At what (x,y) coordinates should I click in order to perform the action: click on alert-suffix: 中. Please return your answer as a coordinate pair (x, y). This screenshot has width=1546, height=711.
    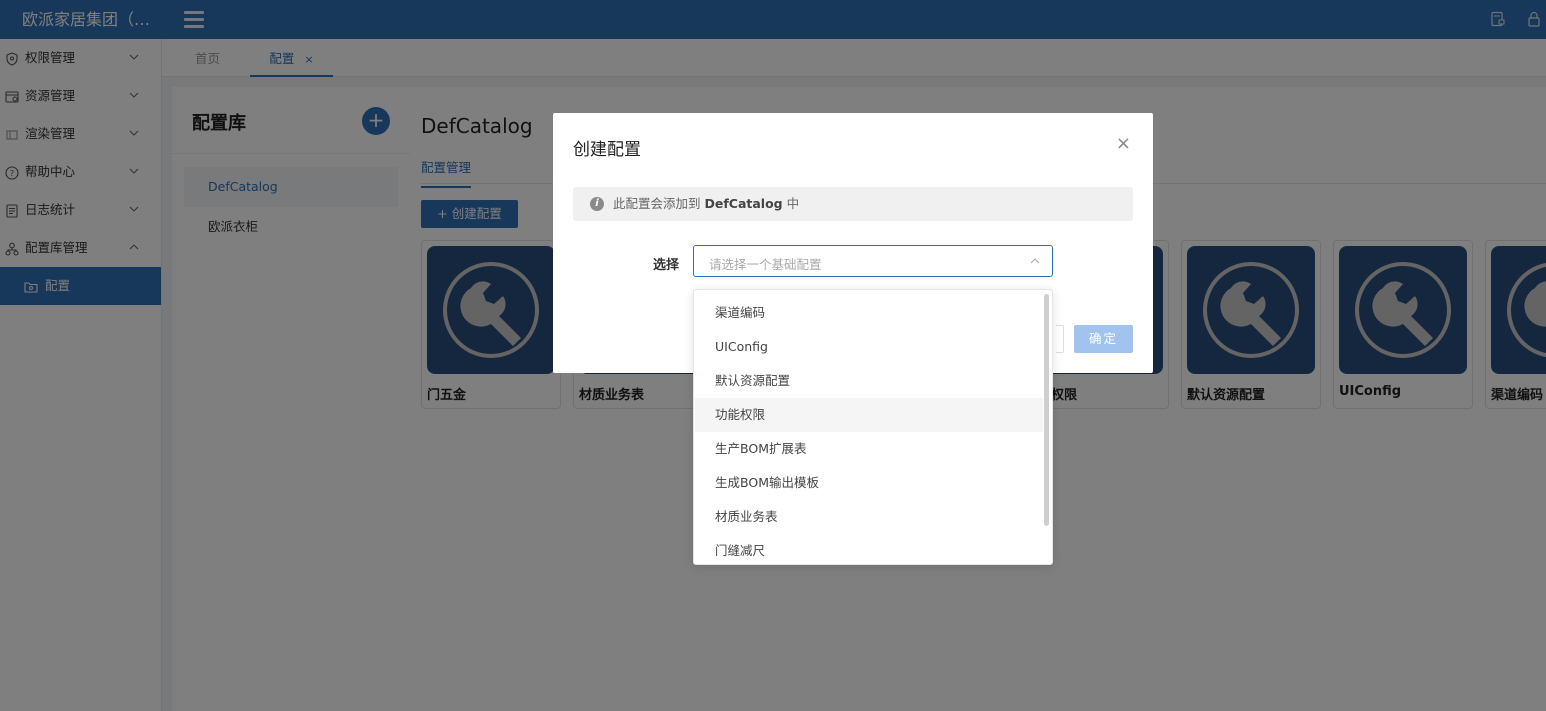
    Looking at the image, I should click on (791, 203).